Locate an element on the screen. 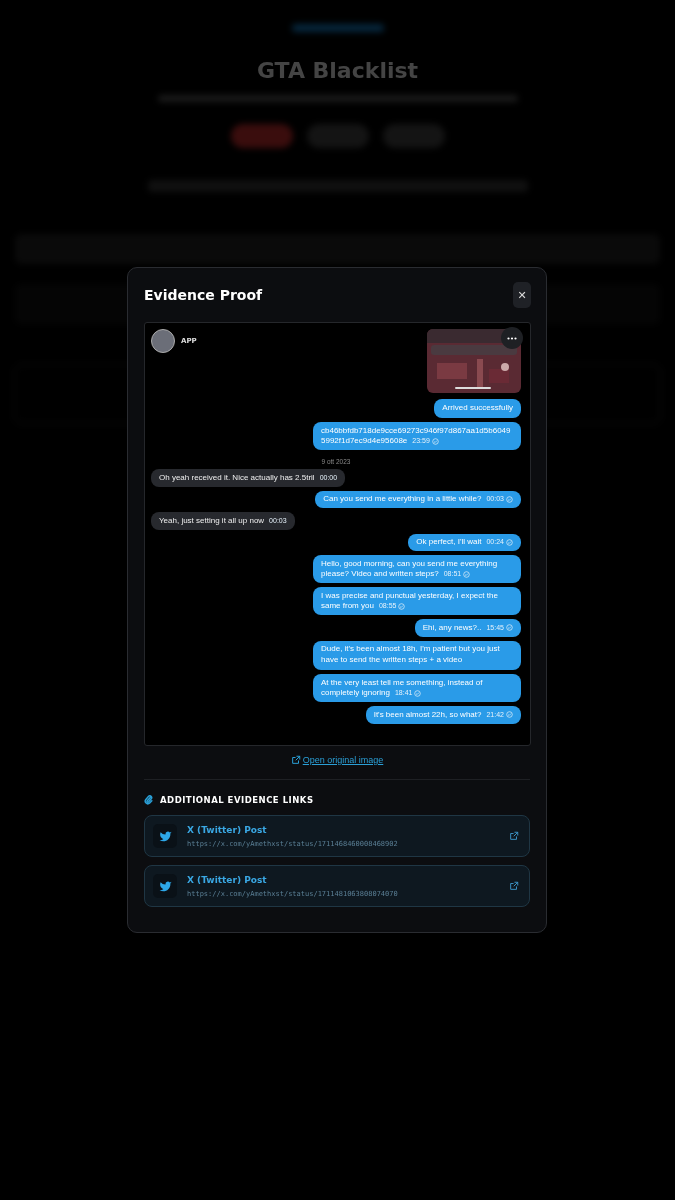 This screenshot has width=675, height=1200. more-options-button is located at coordinates (512, 338).